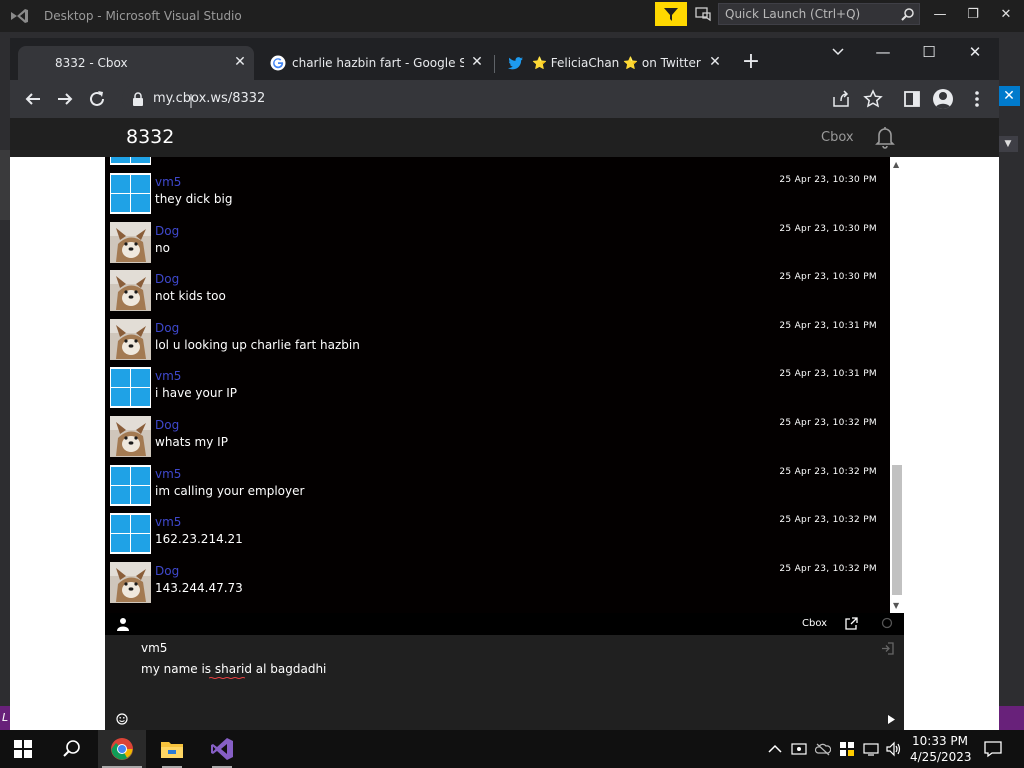 This screenshot has height=768, width=1024. What do you see at coordinates (894, 749) in the screenshot?
I see `volume-icon` at bounding box center [894, 749].